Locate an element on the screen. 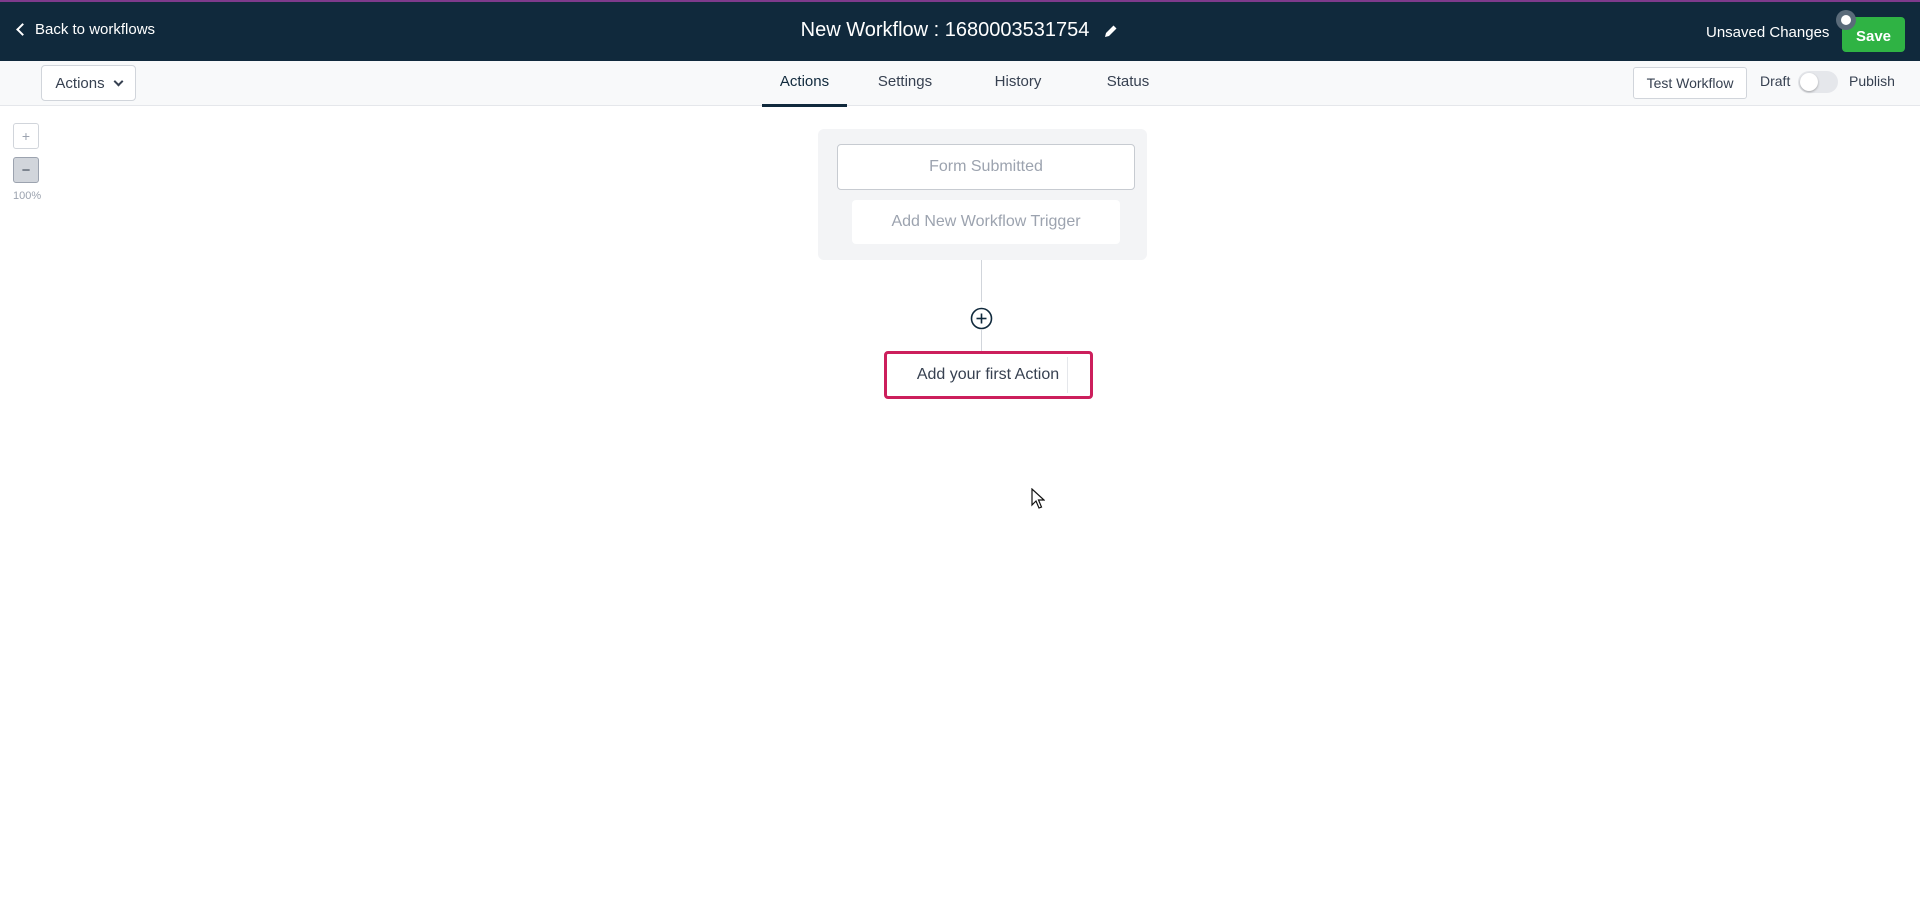 This screenshot has width=1920, height=902. draft-label: Draft is located at coordinates (1775, 81).